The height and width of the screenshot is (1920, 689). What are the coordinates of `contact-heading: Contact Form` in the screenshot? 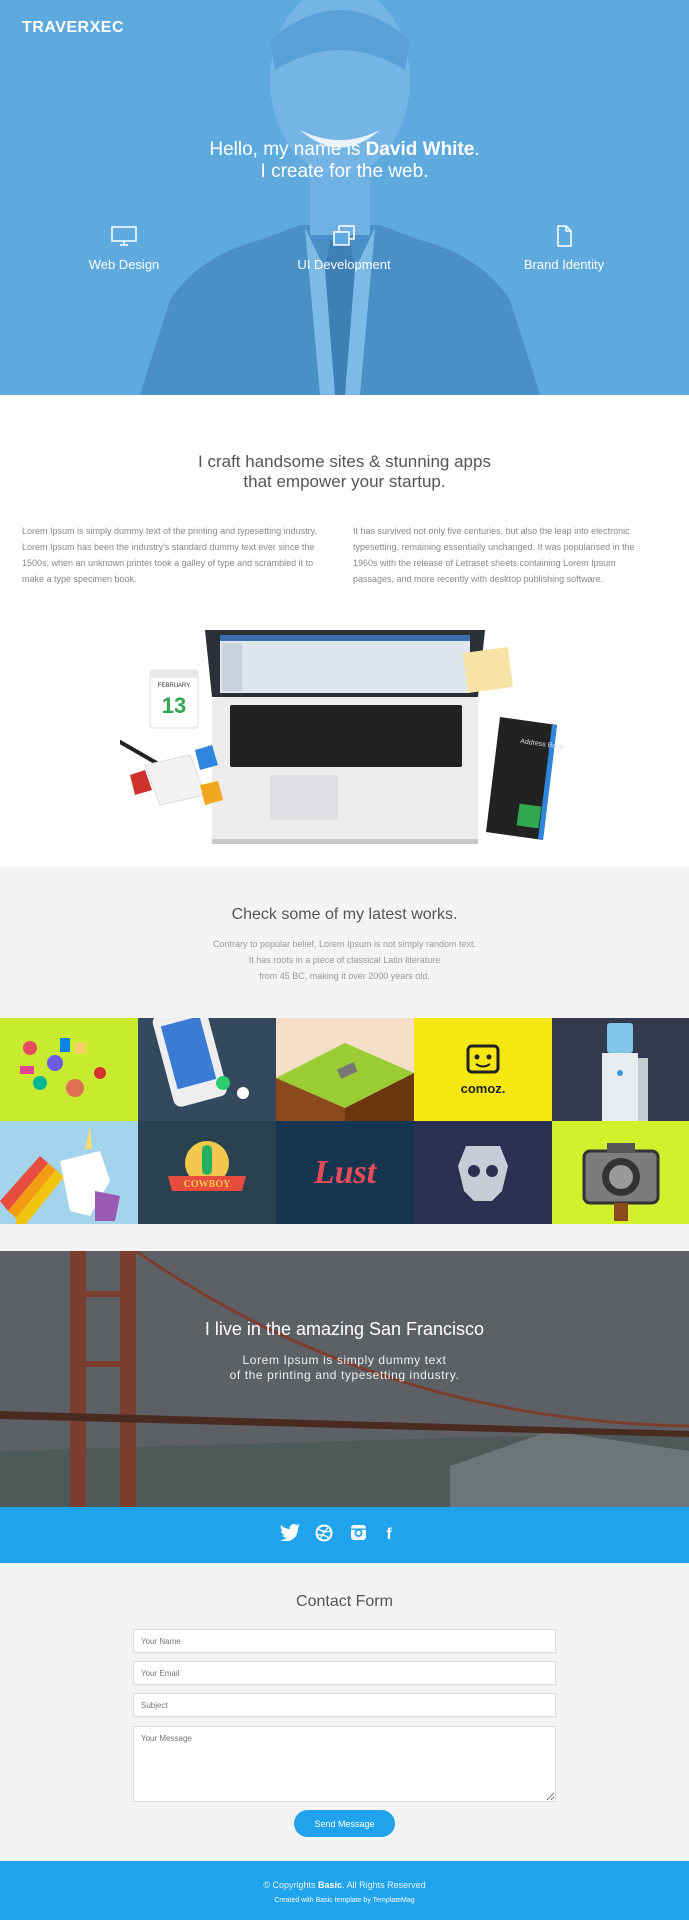 It's located at (344, 1601).